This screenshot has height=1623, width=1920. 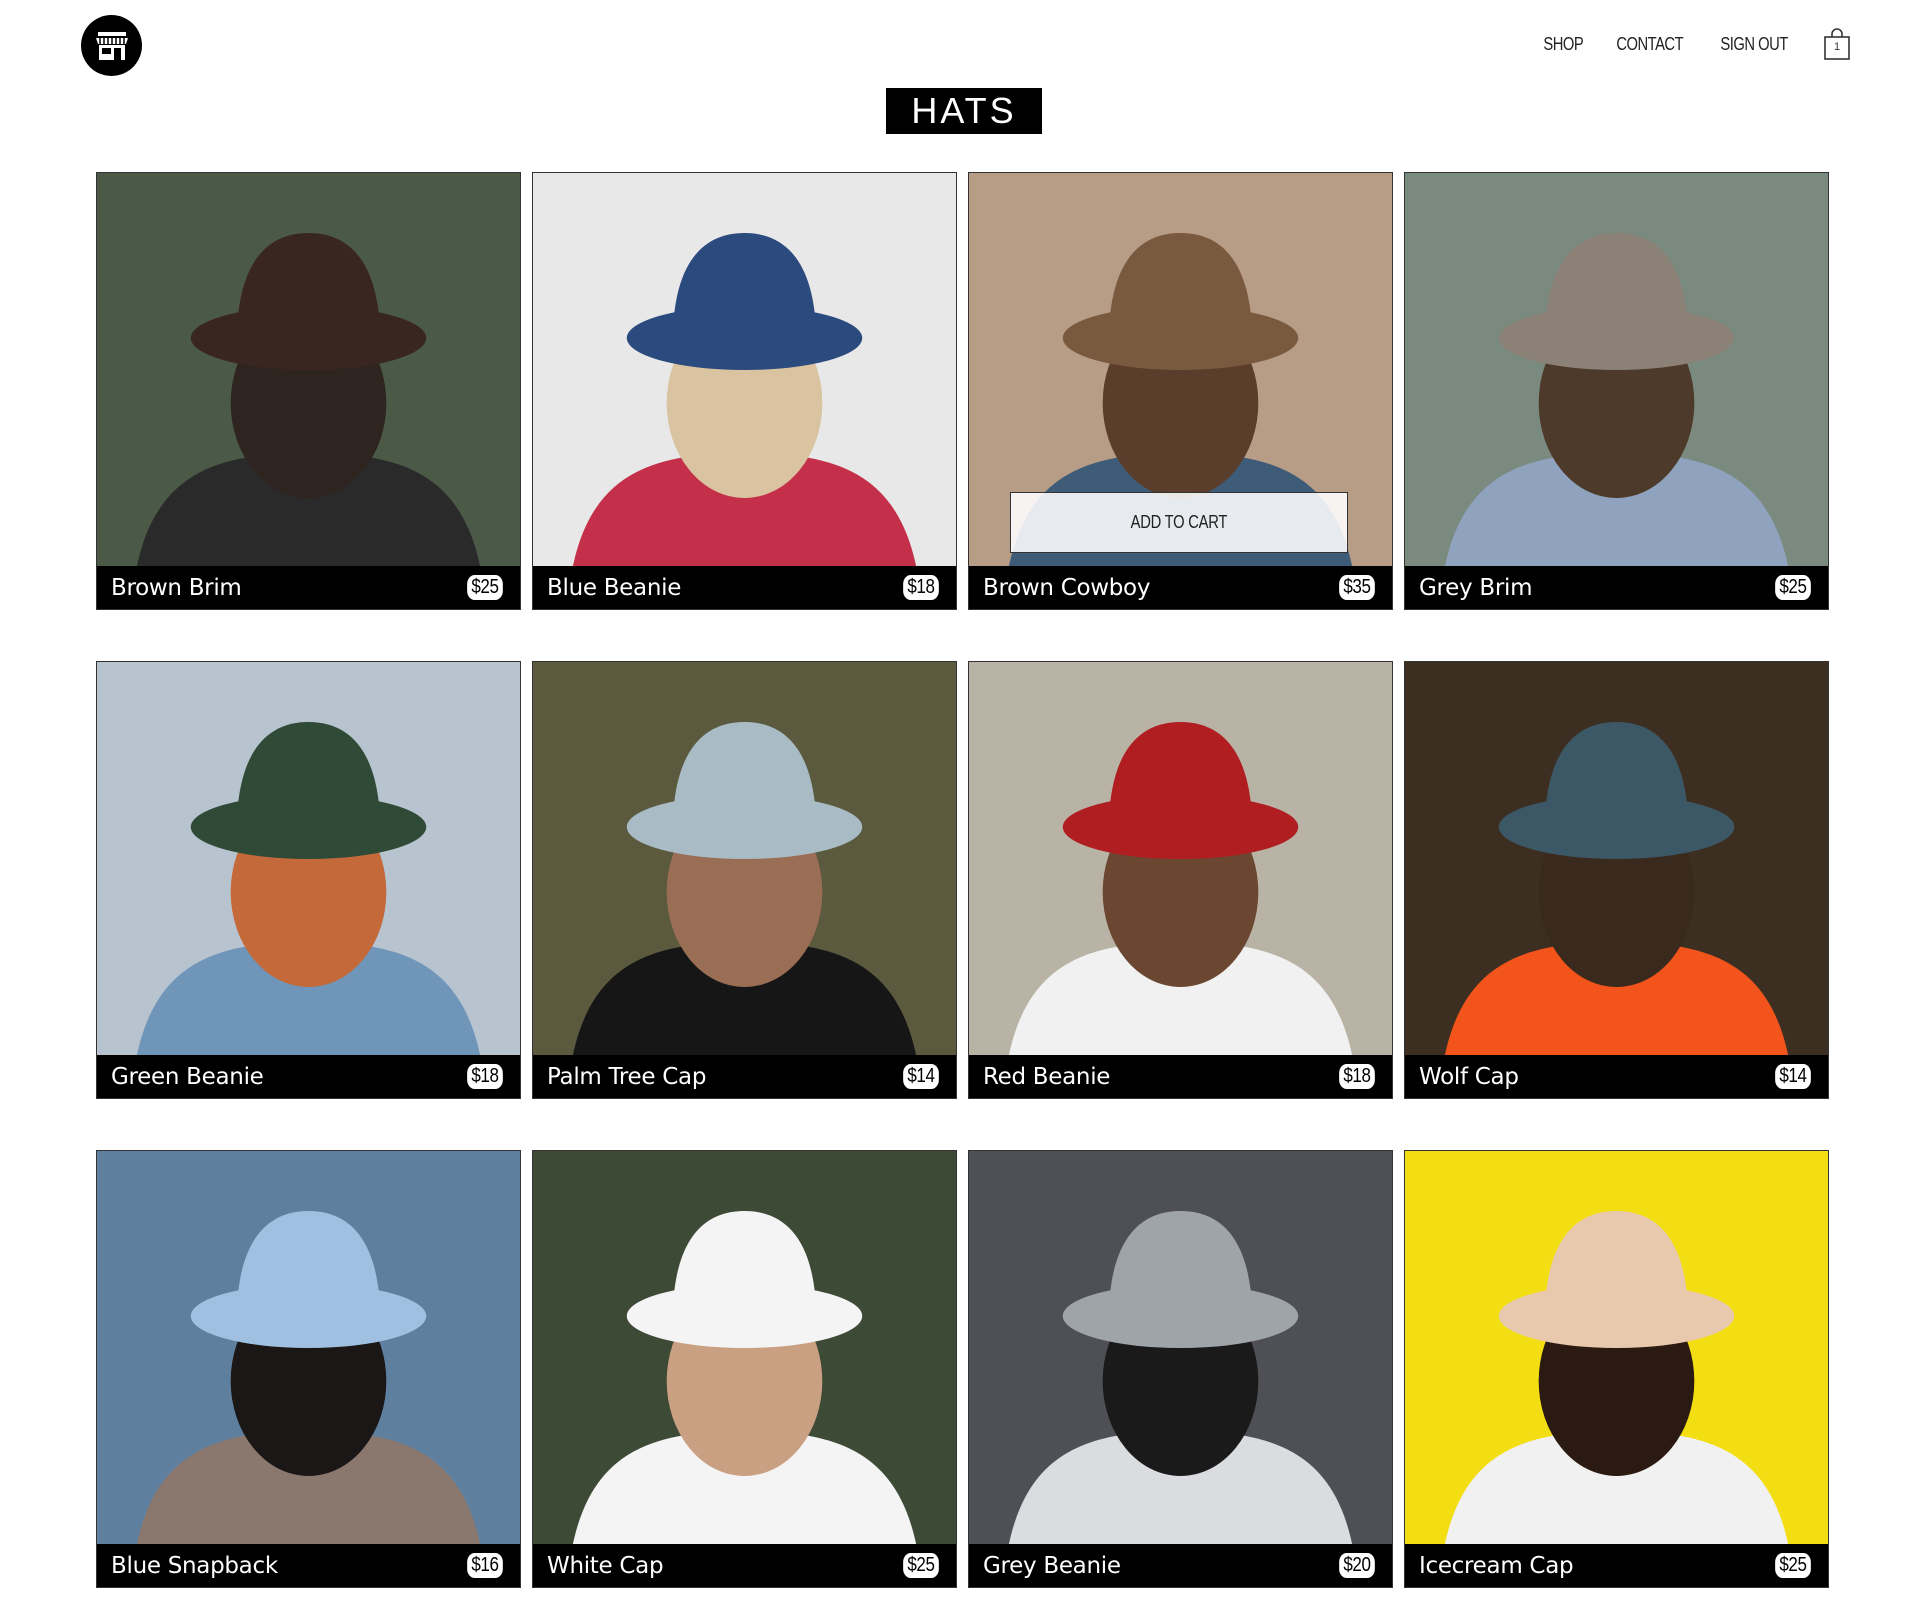 I want to click on product-footer: Wolf Cap $14, so click(x=1616, y=1076).